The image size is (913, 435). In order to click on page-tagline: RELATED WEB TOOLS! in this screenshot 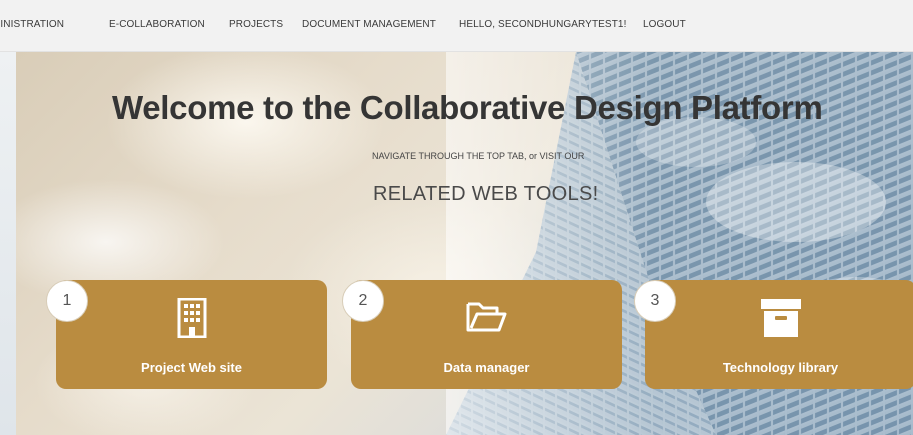, I will do `click(486, 194)`.